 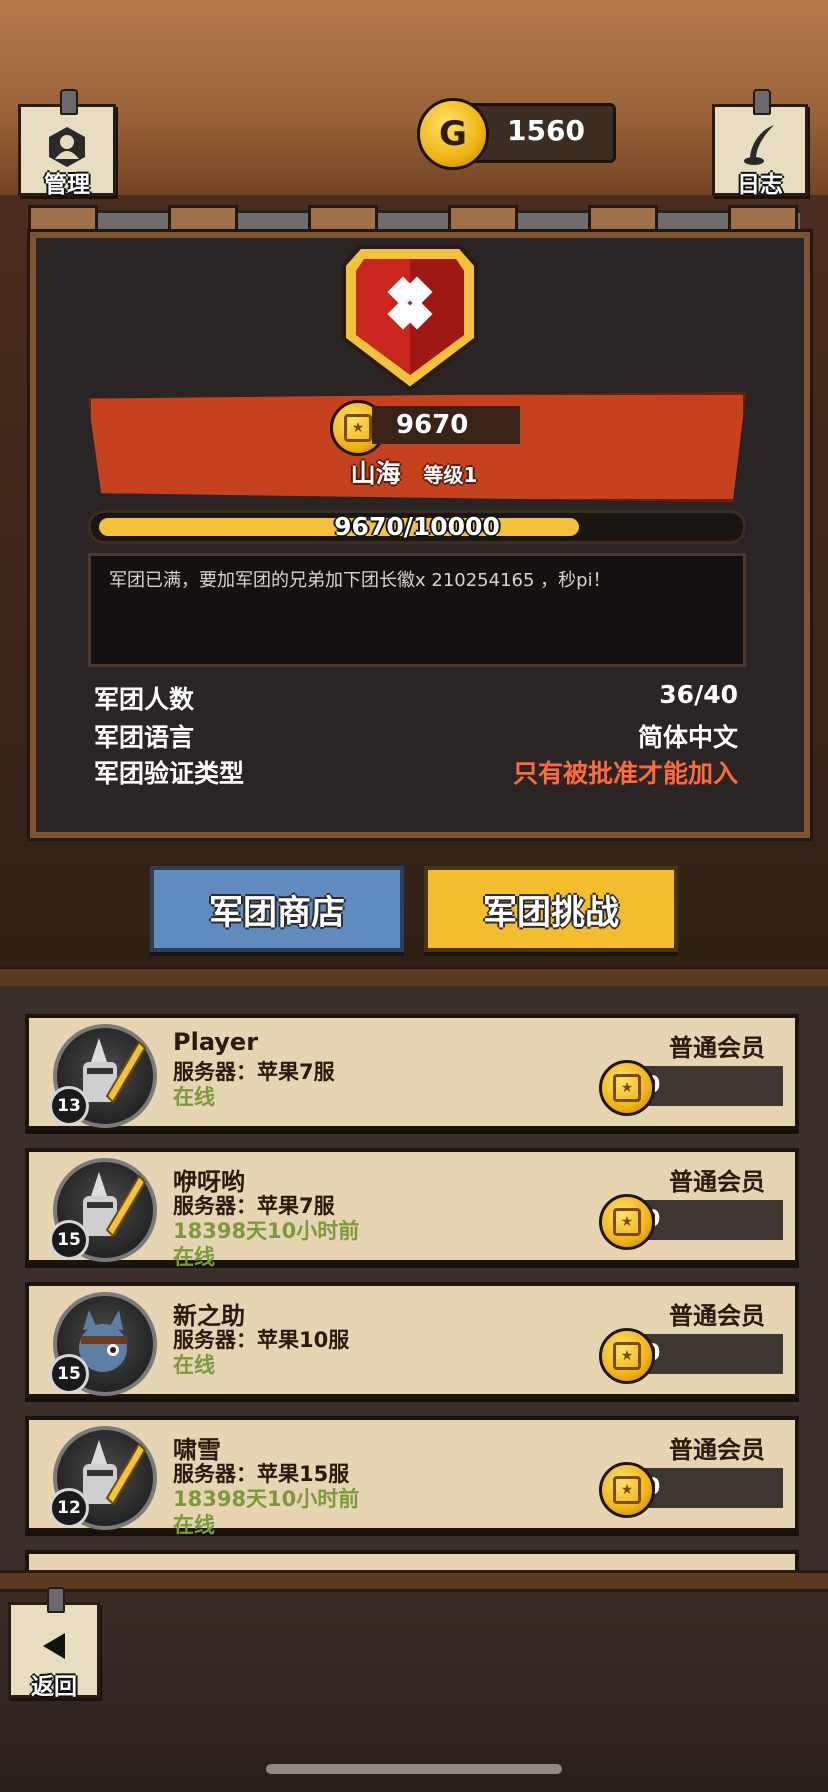 What do you see at coordinates (375, 473) in the screenshot?
I see `guild-name: 山海` at bounding box center [375, 473].